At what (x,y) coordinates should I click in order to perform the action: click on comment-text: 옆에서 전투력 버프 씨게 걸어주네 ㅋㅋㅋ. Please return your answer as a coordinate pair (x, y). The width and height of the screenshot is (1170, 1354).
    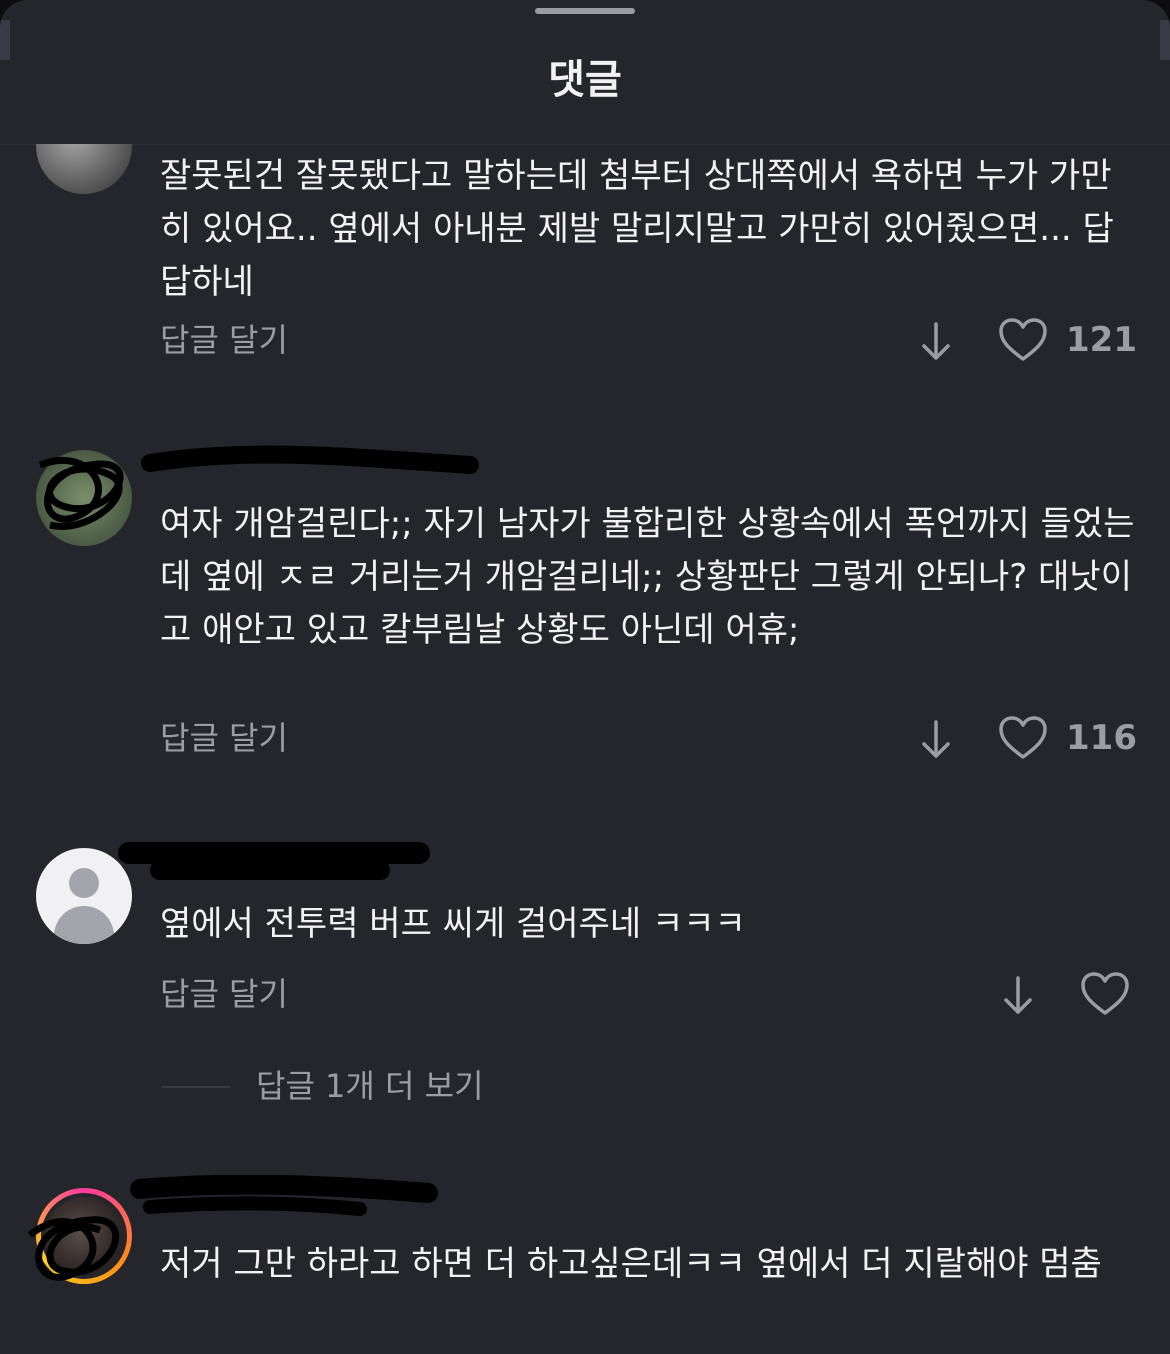
    Looking at the image, I should click on (453, 924).